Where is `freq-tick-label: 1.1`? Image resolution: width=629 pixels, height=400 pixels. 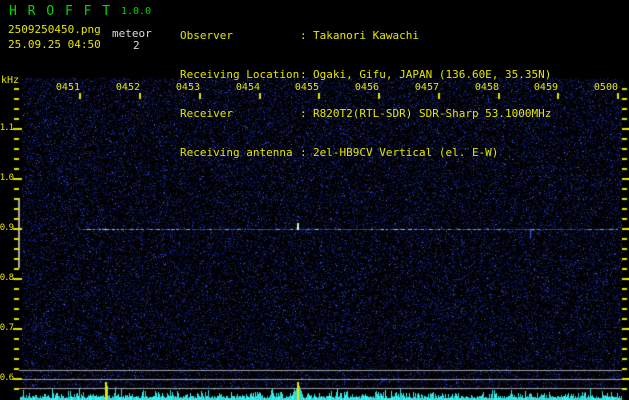 freq-tick-label: 1.1 is located at coordinates (7, 128).